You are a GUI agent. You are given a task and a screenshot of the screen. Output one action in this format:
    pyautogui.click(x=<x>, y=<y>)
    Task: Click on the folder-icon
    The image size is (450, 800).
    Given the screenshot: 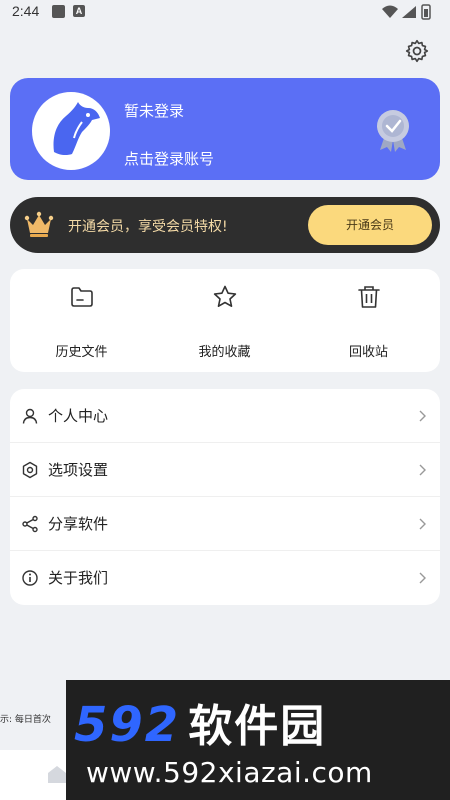 What is the action you would take?
    pyautogui.click(x=82, y=297)
    